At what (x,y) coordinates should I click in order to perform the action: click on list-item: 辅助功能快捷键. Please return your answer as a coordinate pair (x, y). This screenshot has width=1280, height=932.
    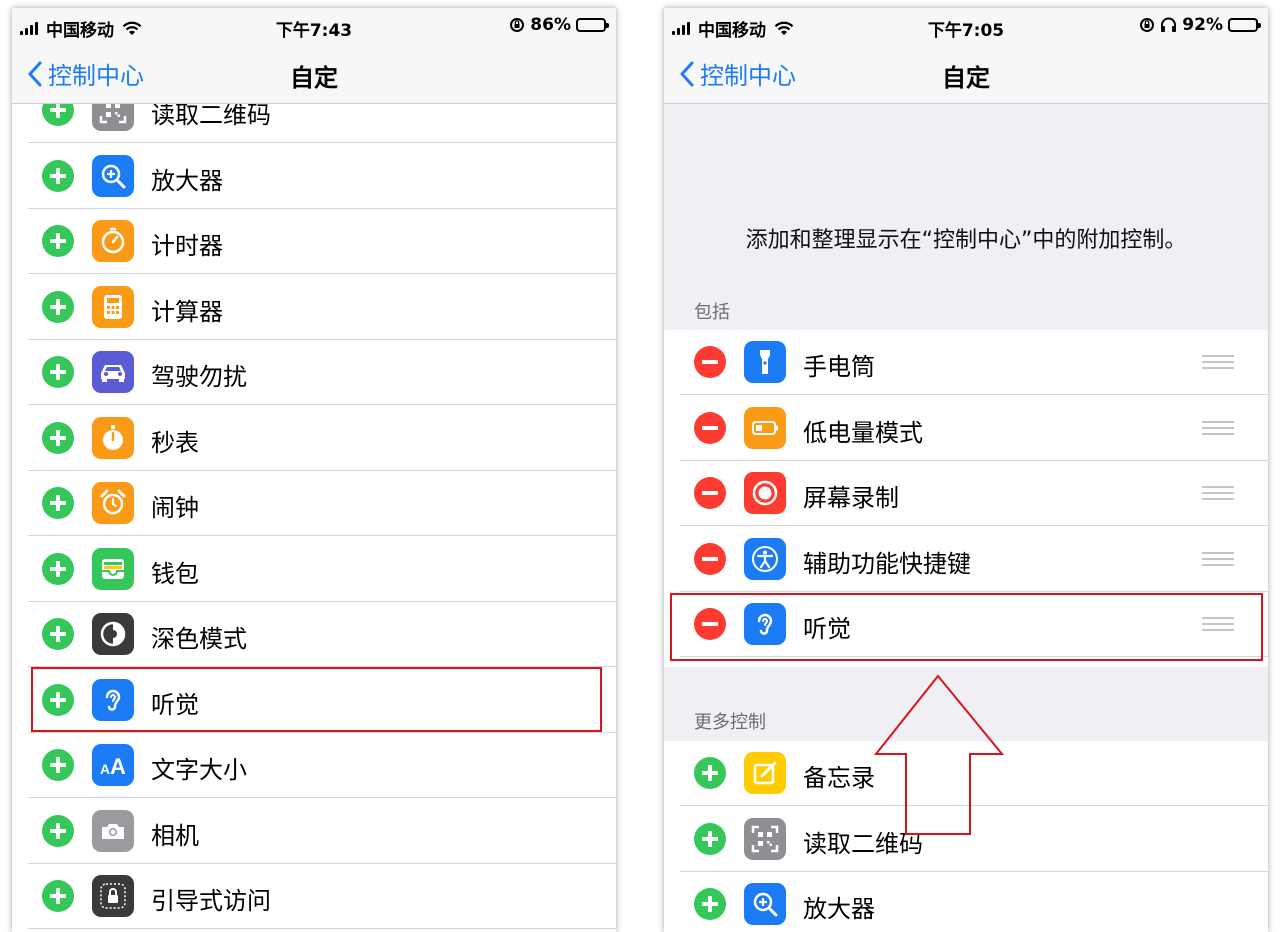
    Looking at the image, I should click on (966, 559).